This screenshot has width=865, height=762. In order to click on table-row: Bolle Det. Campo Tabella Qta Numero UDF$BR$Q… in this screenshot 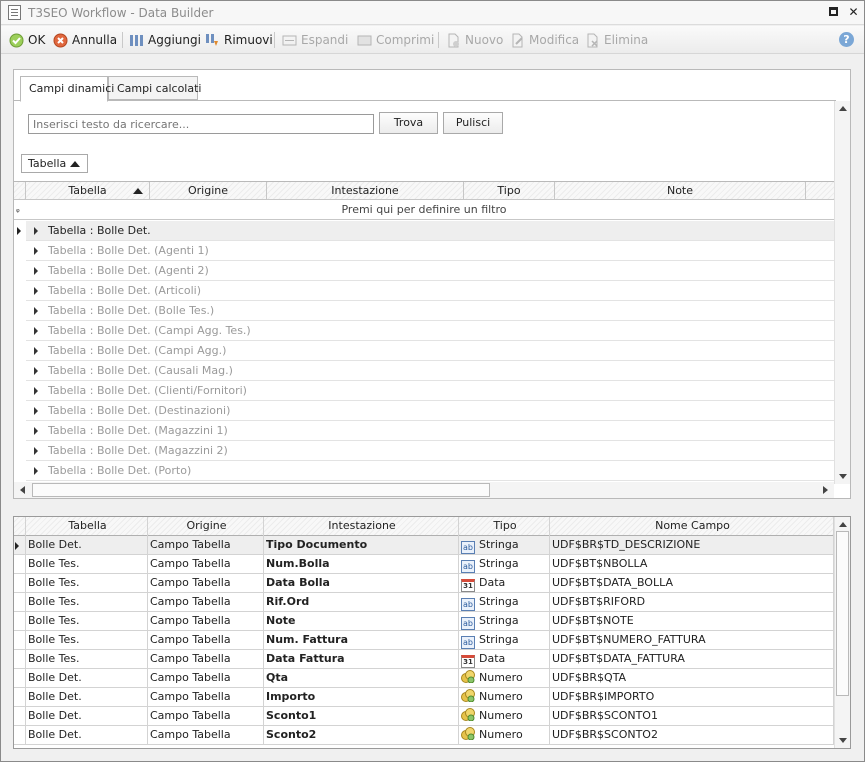, I will do `click(424, 678)`.